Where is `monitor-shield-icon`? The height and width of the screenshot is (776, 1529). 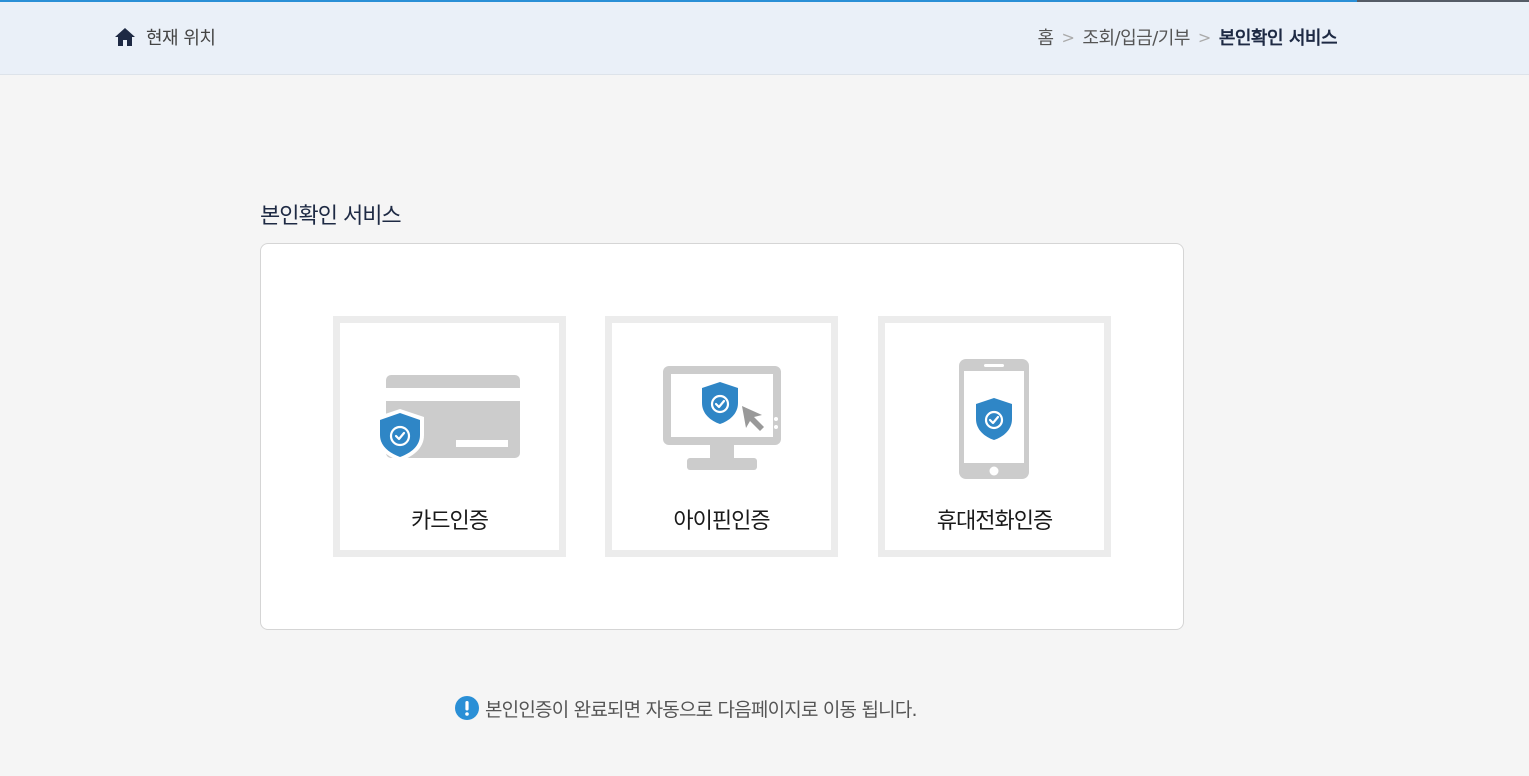 monitor-shield-icon is located at coordinates (722, 418).